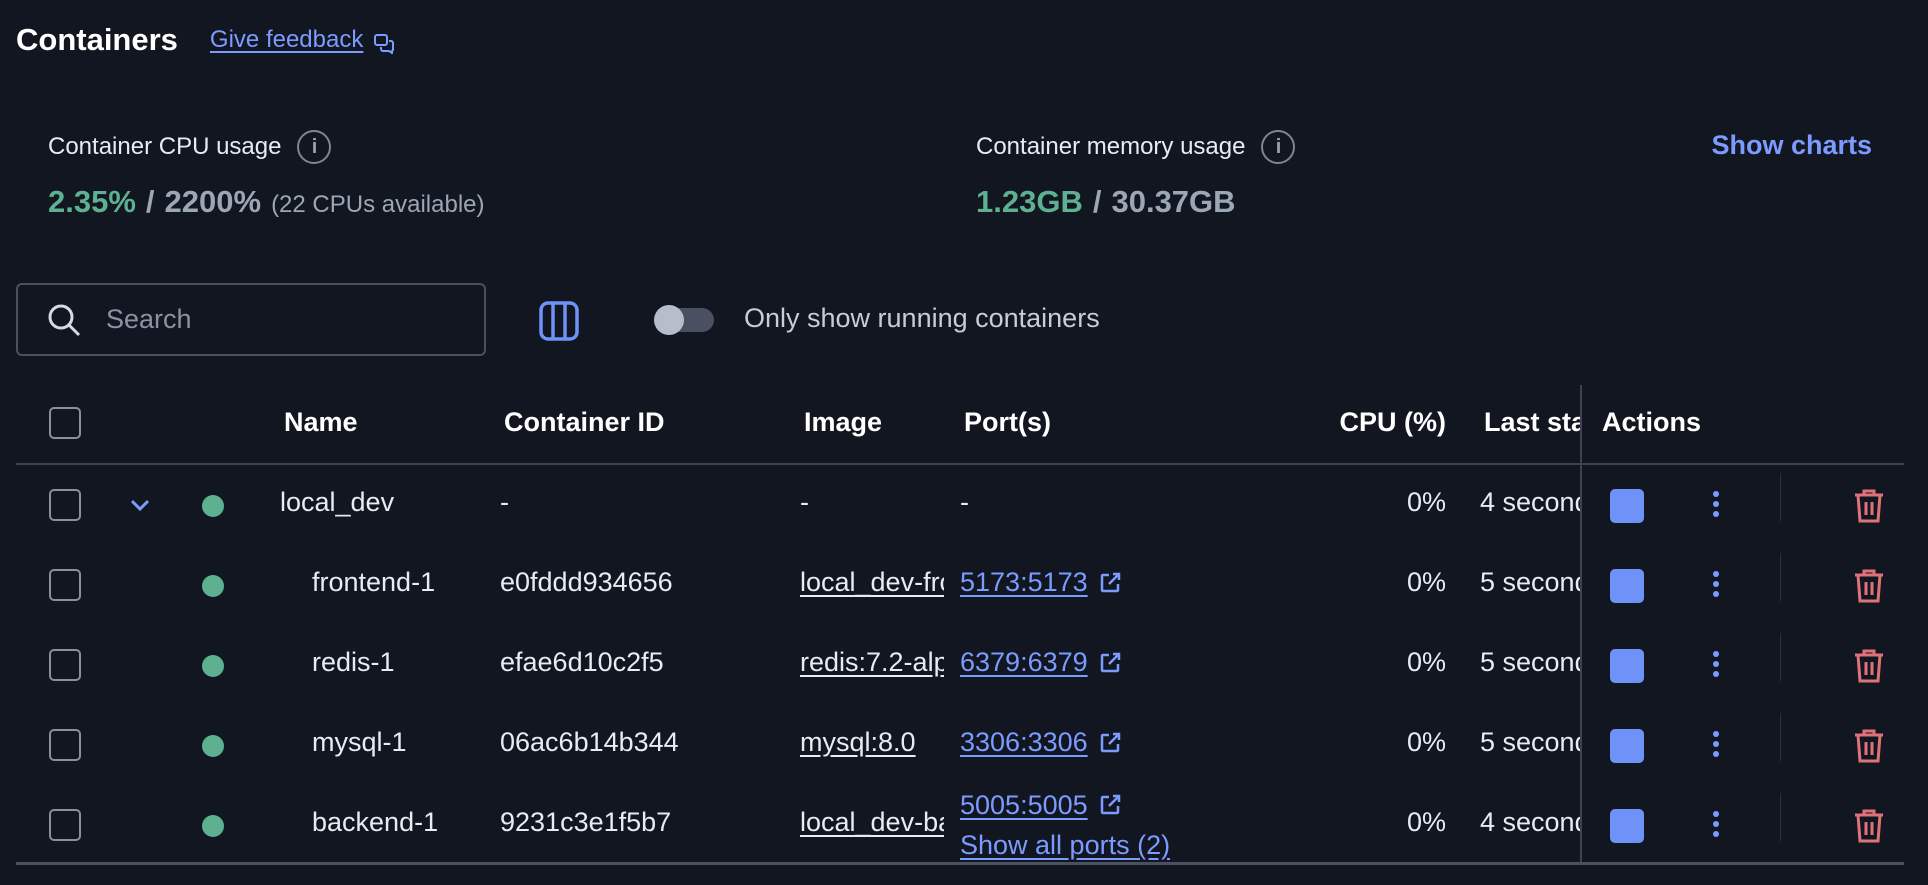 The image size is (1928, 885). I want to click on show-charts-button: Show charts, so click(1791, 145).